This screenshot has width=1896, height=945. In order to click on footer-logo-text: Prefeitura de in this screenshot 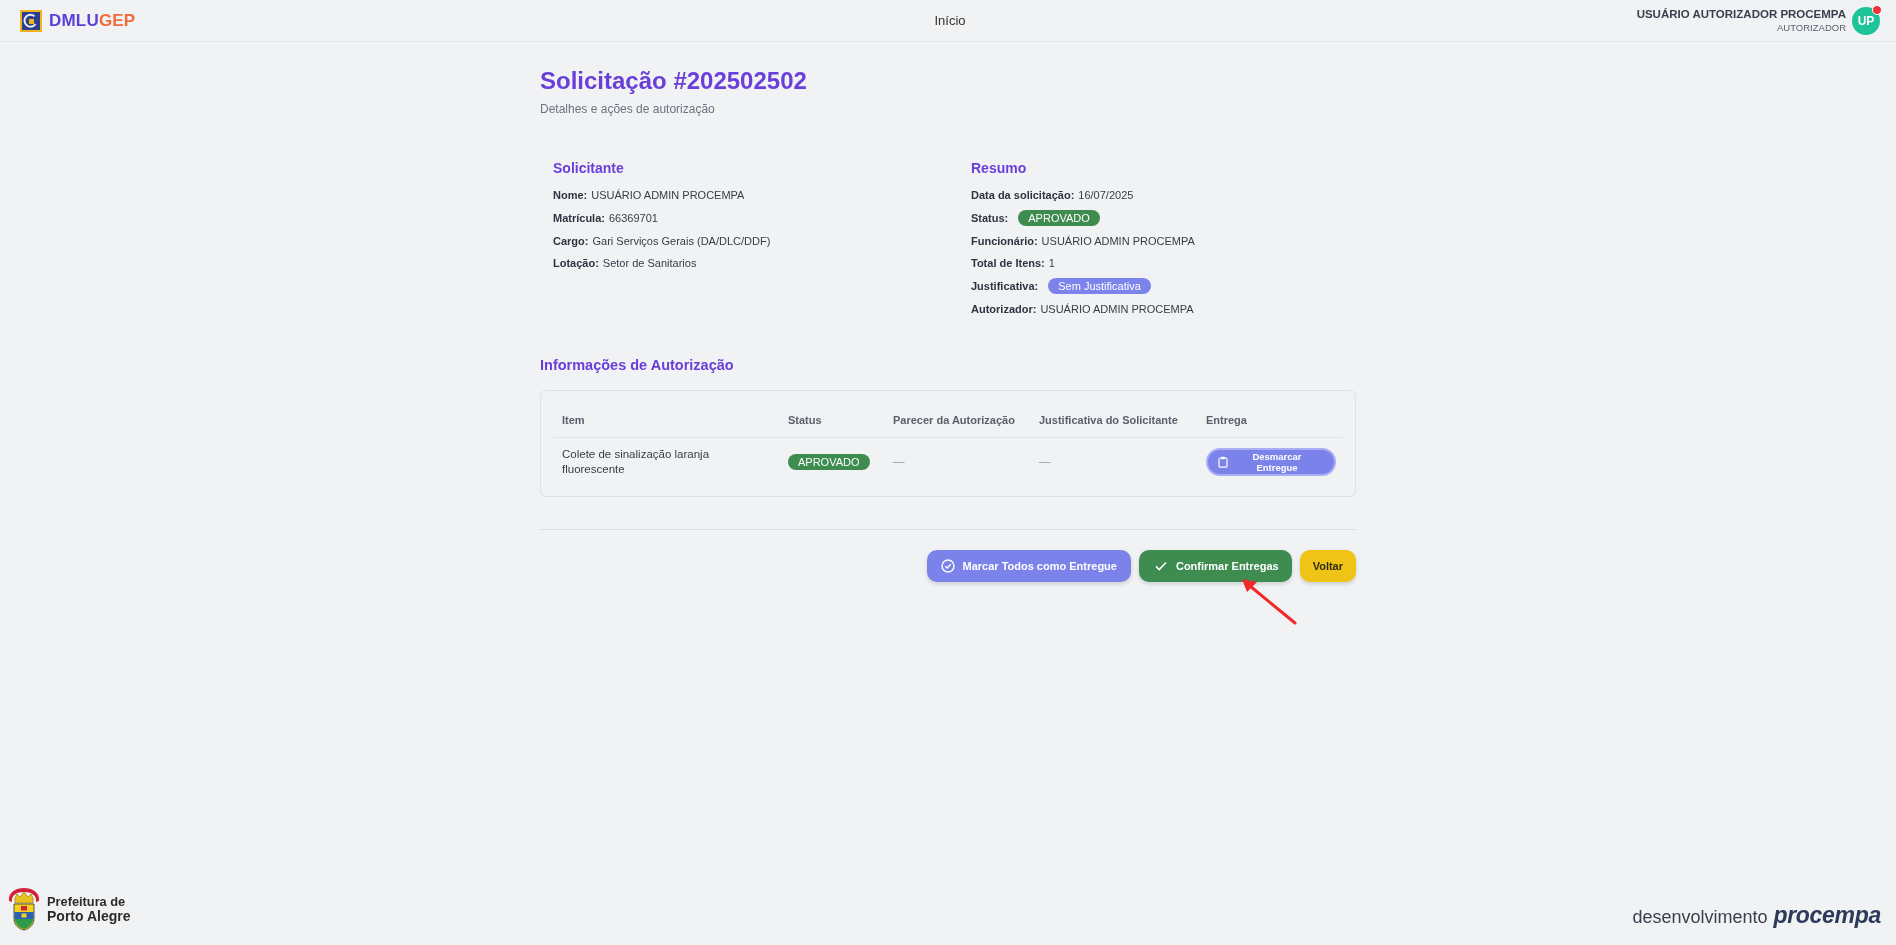, I will do `click(87, 901)`.